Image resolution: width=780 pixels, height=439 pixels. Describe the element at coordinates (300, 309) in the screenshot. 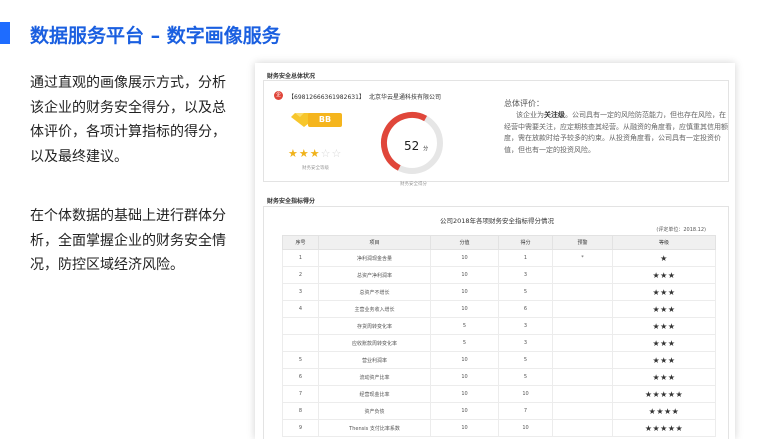

I see `cell-no: 4` at that location.